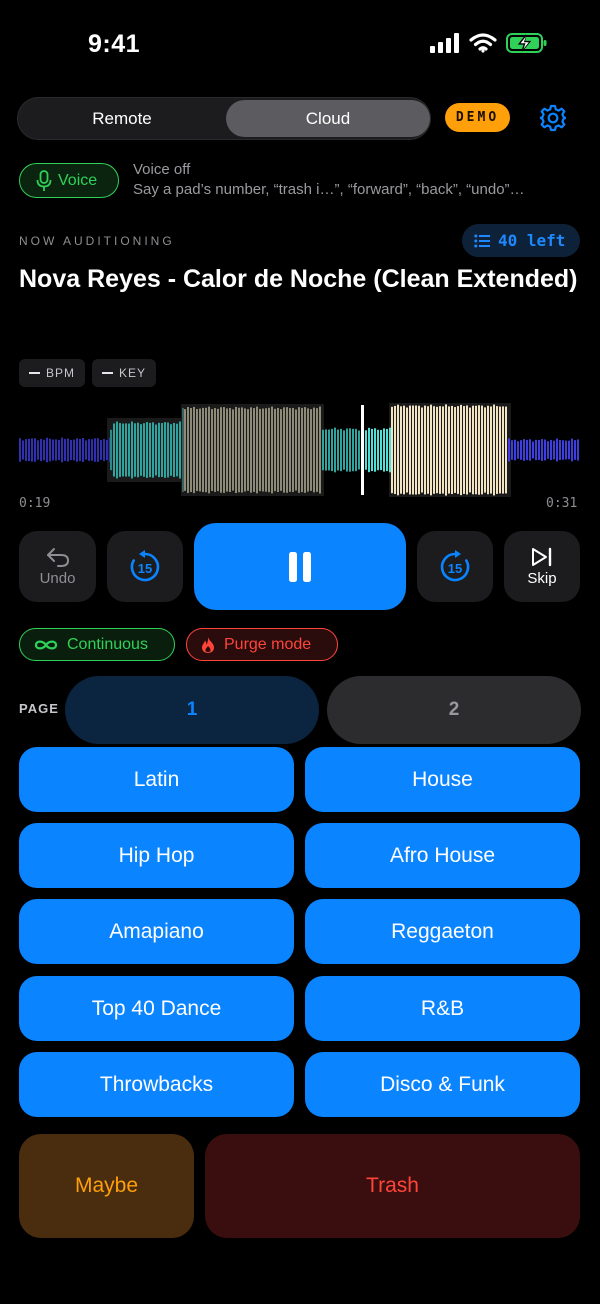 The width and height of the screenshot is (600, 1304). What do you see at coordinates (482, 240) in the screenshot?
I see `list-icon` at bounding box center [482, 240].